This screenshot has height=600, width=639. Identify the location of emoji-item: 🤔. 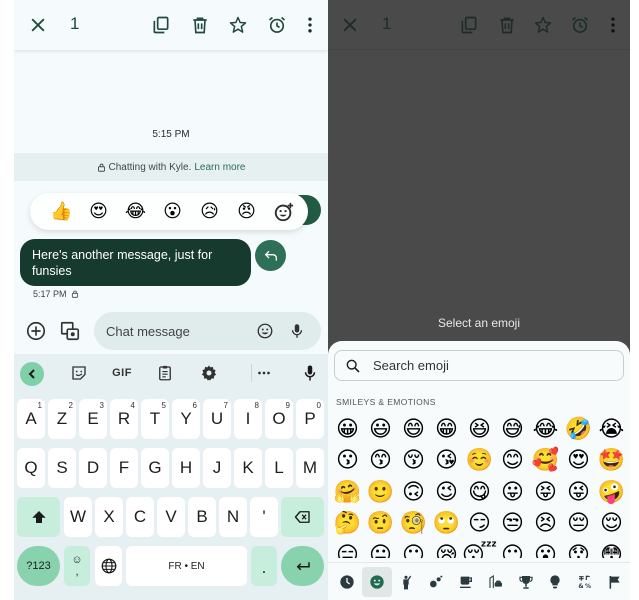
(347, 524).